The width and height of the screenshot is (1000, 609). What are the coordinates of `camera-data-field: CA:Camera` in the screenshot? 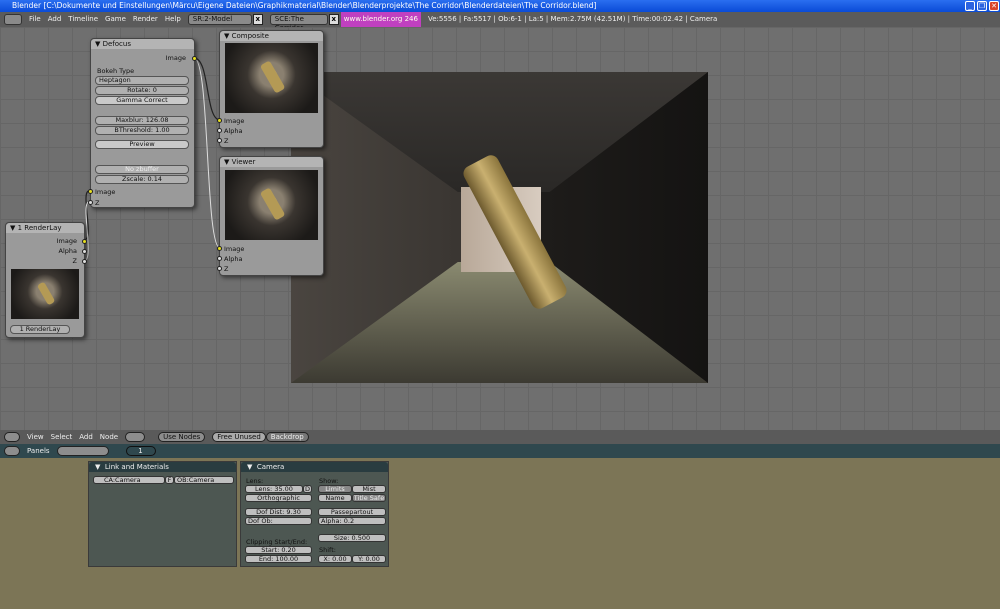 It's located at (129, 480).